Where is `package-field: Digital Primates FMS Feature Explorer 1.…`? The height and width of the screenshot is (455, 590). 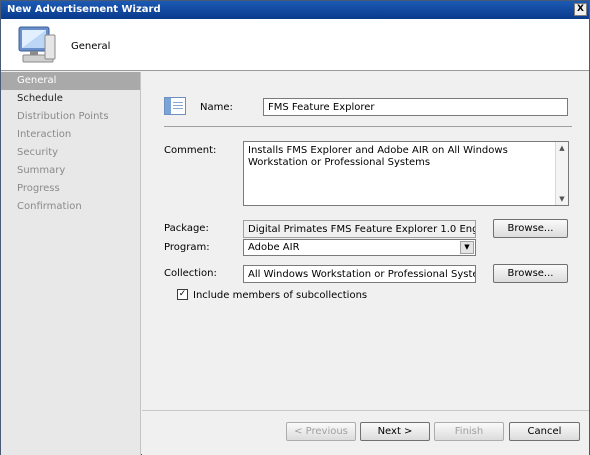 package-field: Digital Primates FMS Feature Explorer 1.… is located at coordinates (359, 229).